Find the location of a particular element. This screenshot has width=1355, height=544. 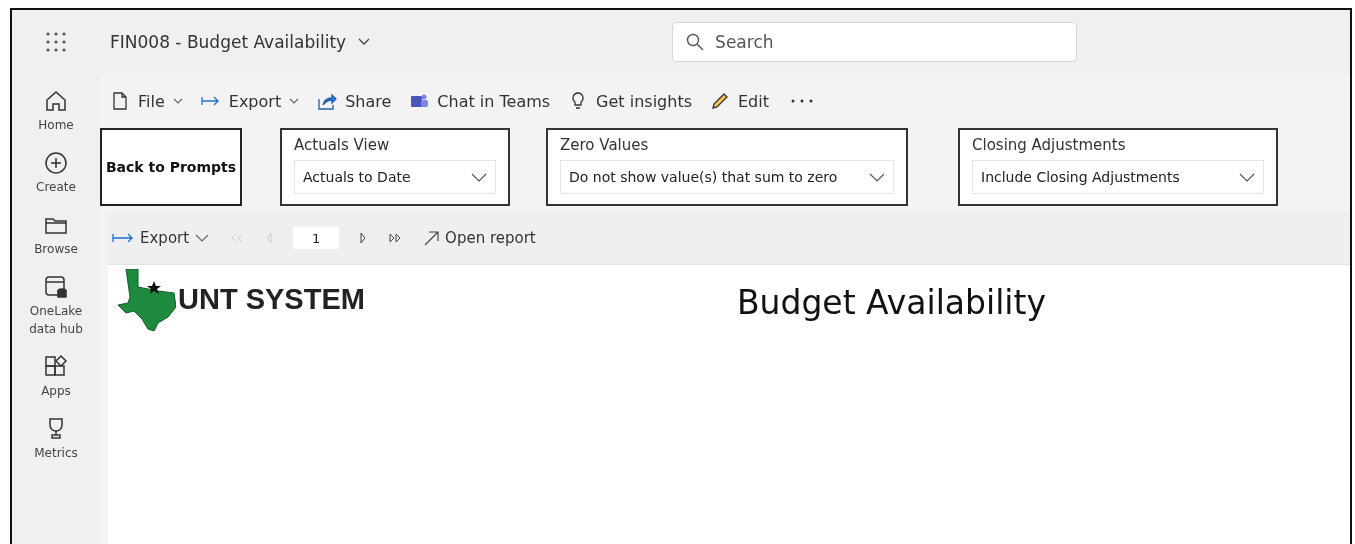

nav-item: Browse is located at coordinates (56, 235).